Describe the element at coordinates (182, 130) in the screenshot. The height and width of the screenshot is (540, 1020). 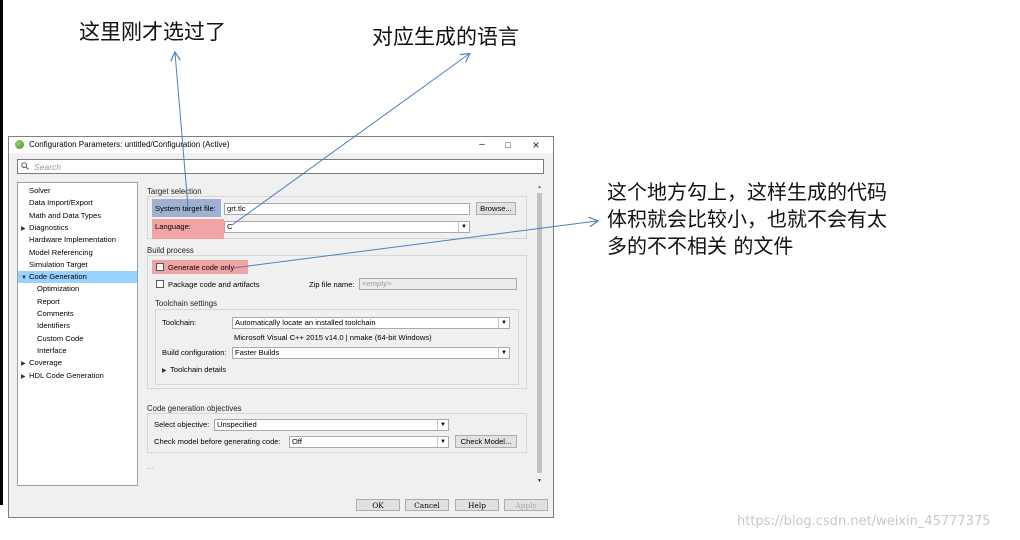
I see `arrow-to-top-left-note` at that location.